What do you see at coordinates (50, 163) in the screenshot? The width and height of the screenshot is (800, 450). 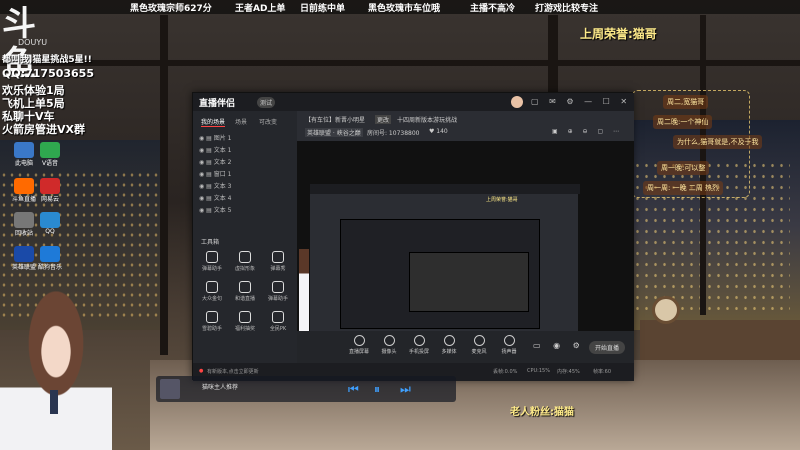 I see `desktop-icon-label: V语音` at bounding box center [50, 163].